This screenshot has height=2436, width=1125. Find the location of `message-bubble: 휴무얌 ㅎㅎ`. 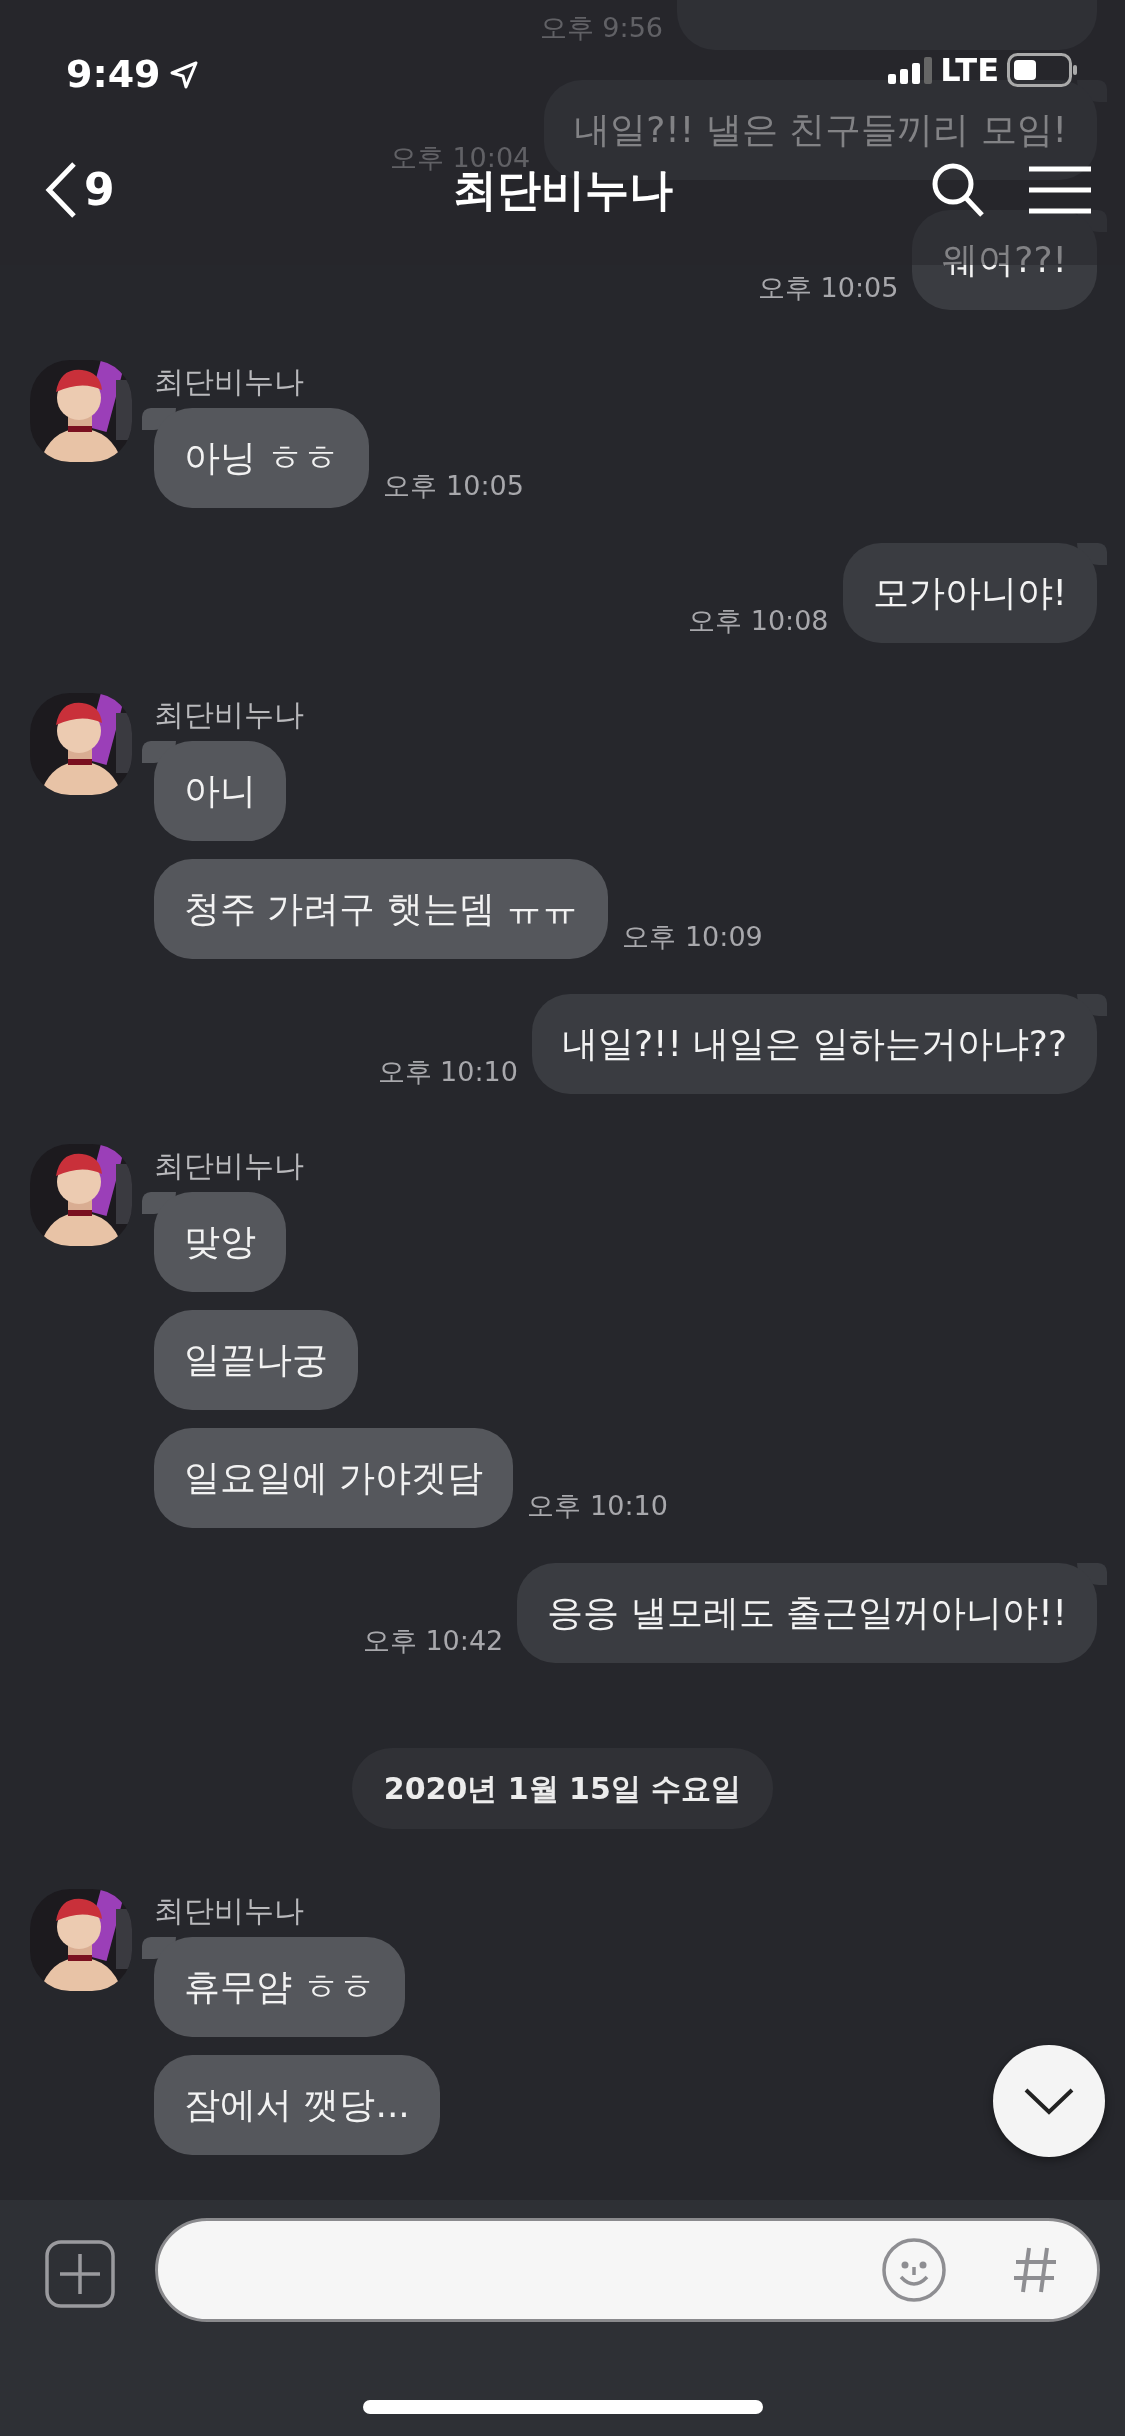

message-bubble: 휴무얌 ㅎㅎ is located at coordinates (280, 1987).